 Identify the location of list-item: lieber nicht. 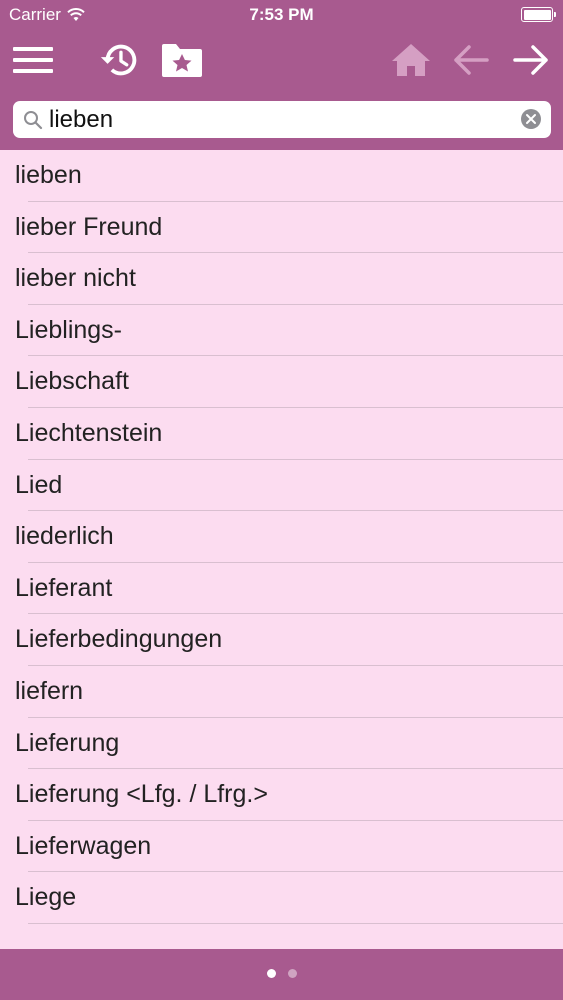
(281, 279).